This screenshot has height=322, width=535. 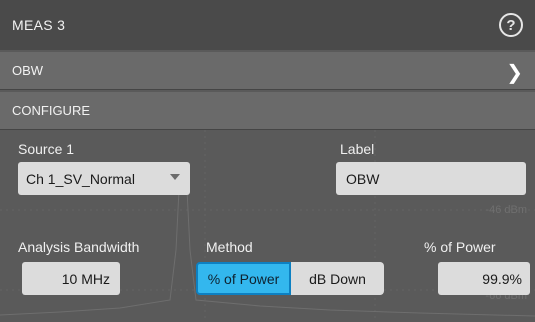 What do you see at coordinates (267, 111) in the screenshot?
I see `configure-section-header: CONFIGURE` at bounding box center [267, 111].